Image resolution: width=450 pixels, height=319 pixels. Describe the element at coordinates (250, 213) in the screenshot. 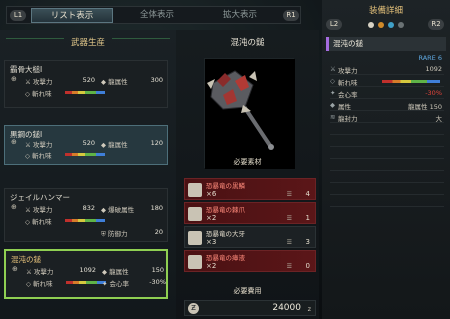

I see `material-row: 恐暴竜の棘爪 ×2 ☰ 1` at that location.